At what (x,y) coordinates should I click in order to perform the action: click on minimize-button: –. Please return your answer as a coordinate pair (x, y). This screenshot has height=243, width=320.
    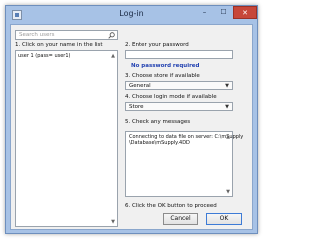
    Looking at the image, I should click on (204, 12).